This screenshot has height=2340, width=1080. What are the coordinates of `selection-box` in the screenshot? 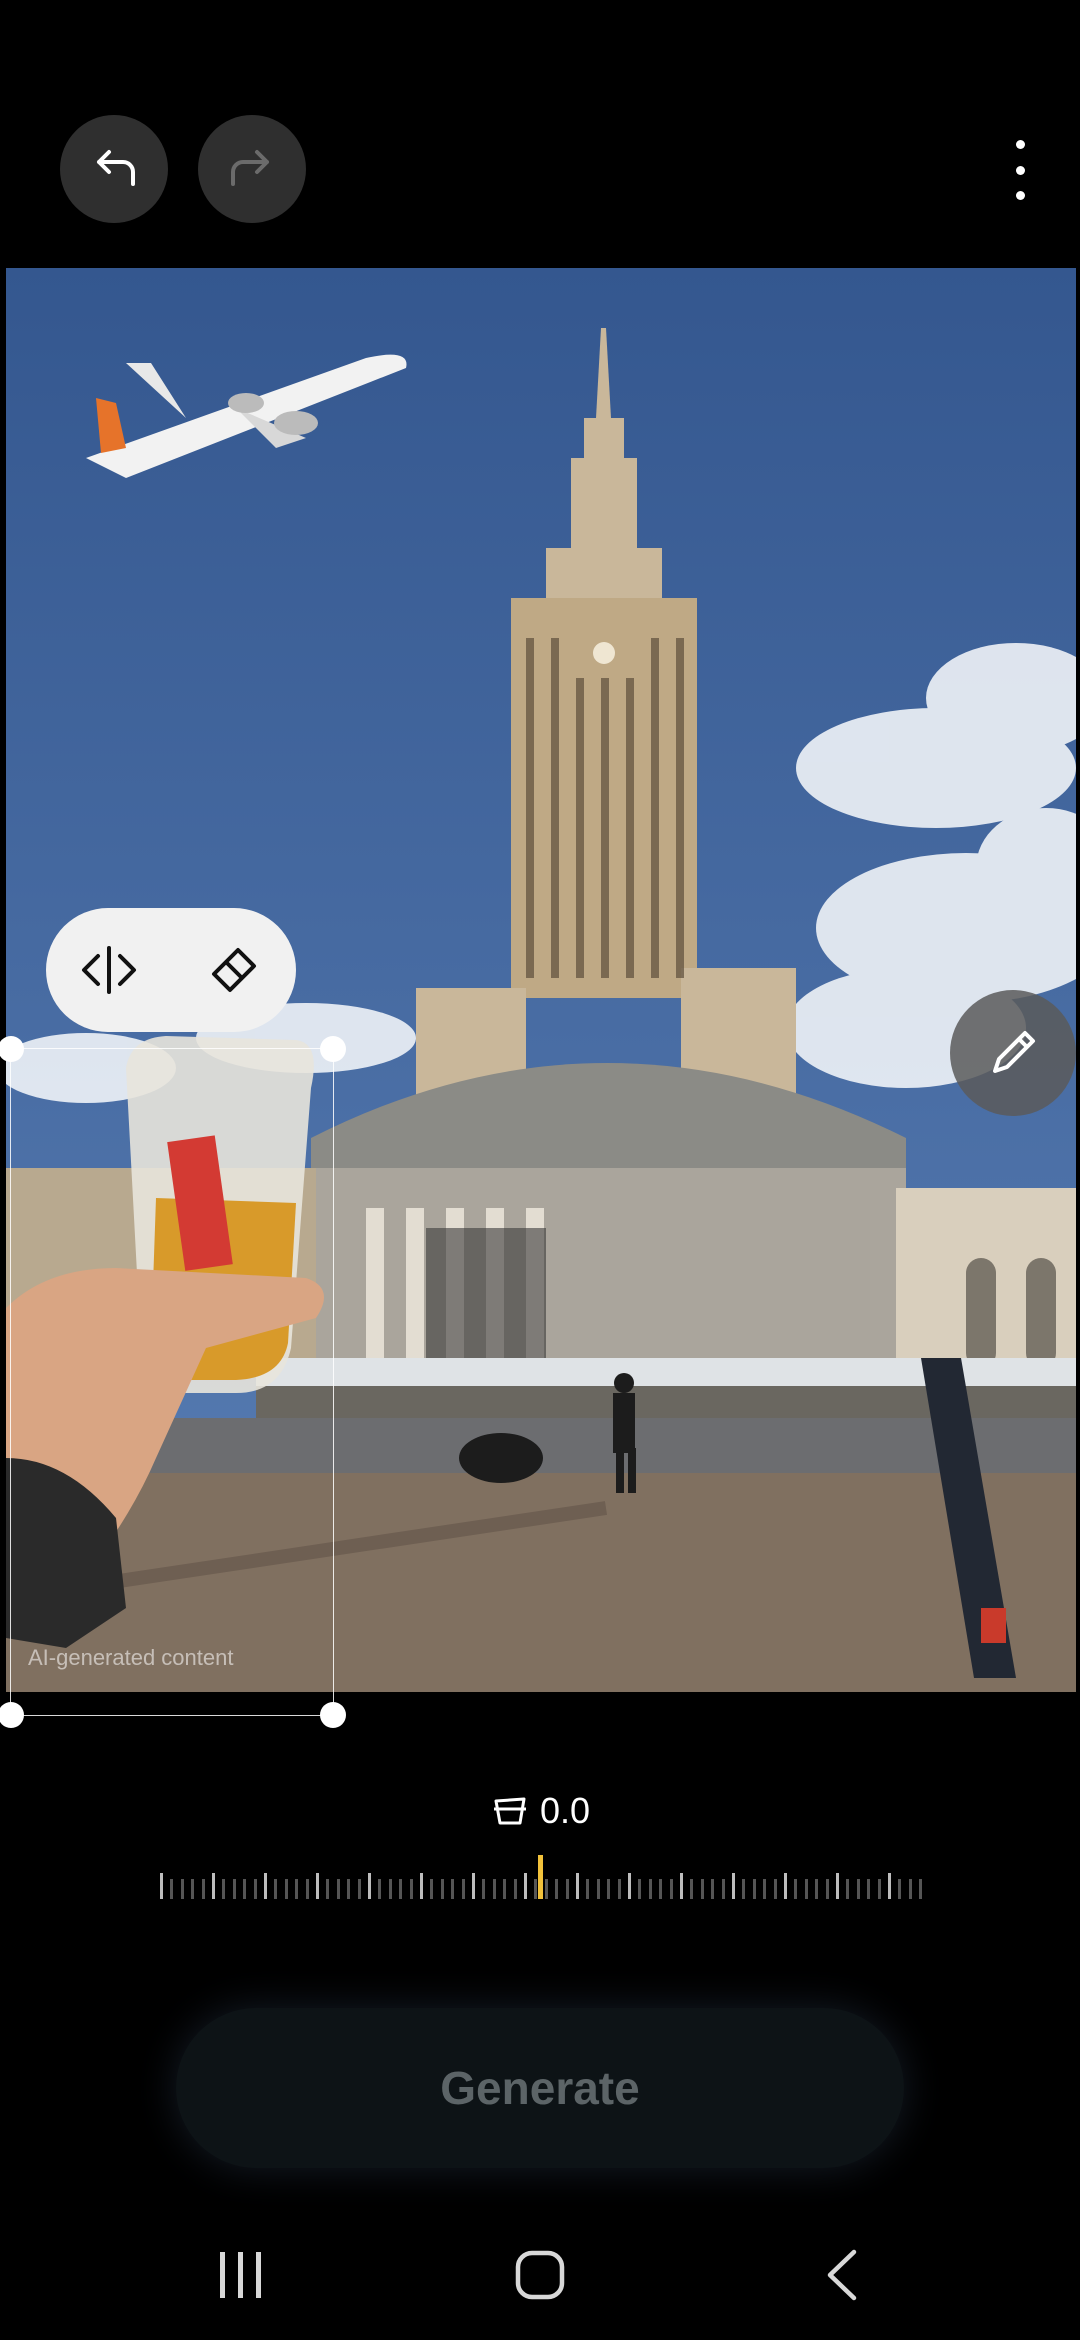 It's located at (173, 1382).